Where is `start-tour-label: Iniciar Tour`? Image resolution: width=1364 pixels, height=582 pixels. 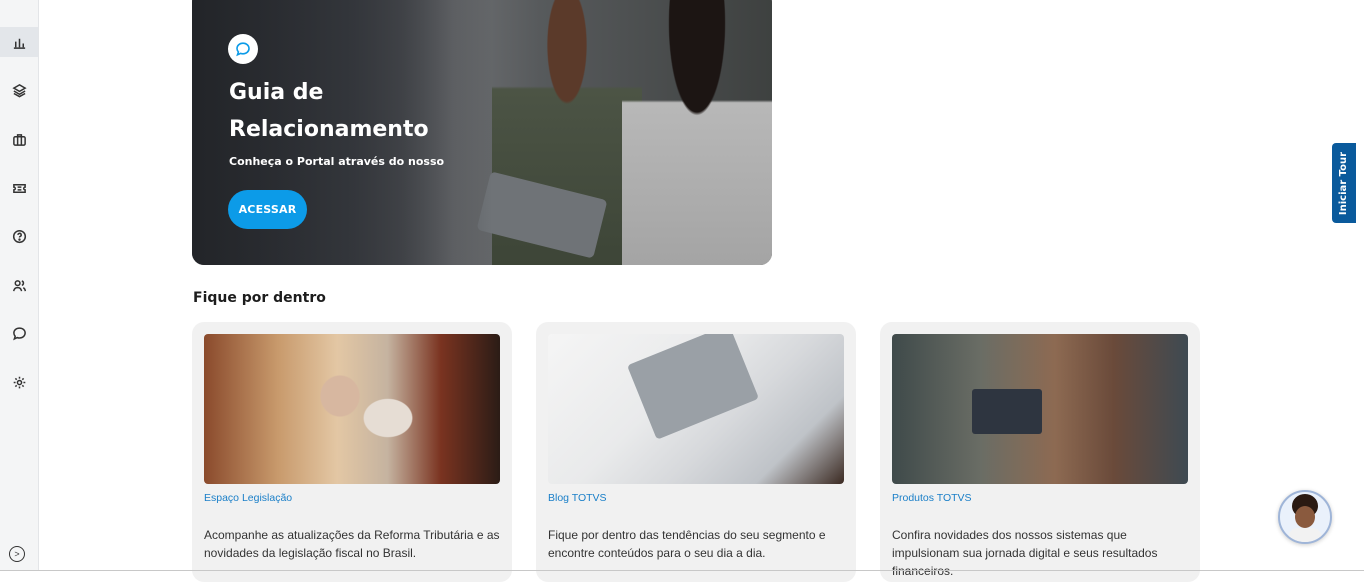 start-tour-label: Iniciar Tour is located at coordinates (1344, 183).